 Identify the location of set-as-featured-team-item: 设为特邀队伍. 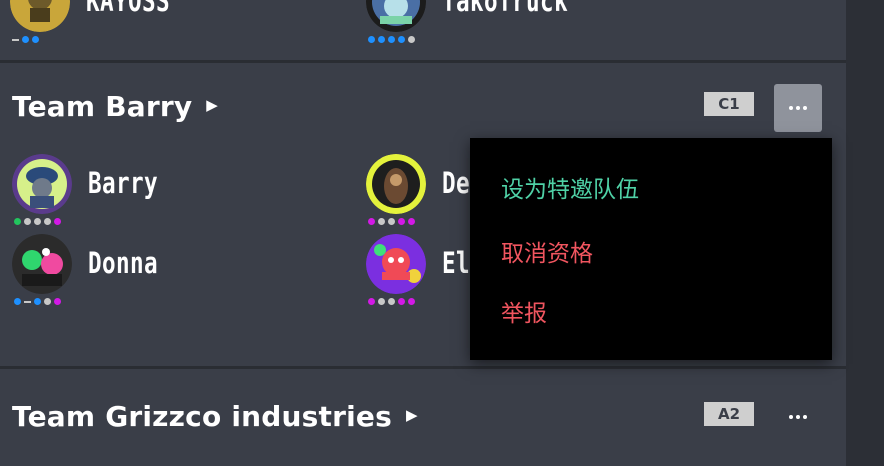
(570, 187).